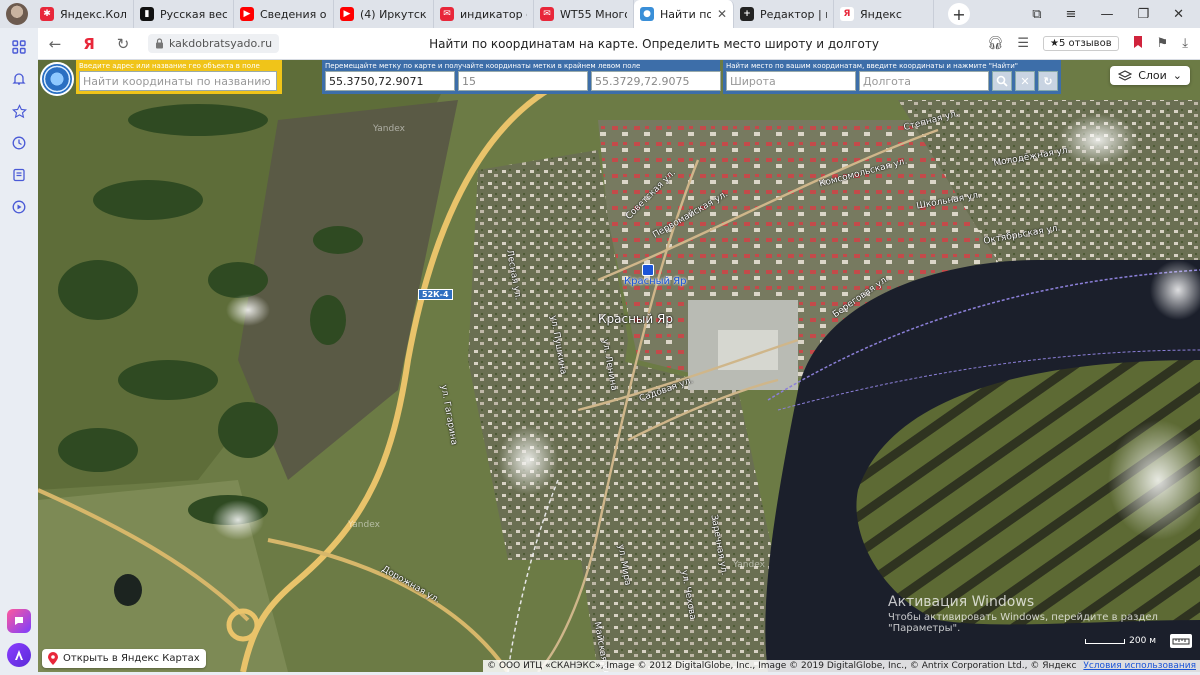 This screenshot has height=675, width=1200. What do you see at coordinates (847, 14) in the screenshot?
I see `tab-favicon-icon: Я` at bounding box center [847, 14].